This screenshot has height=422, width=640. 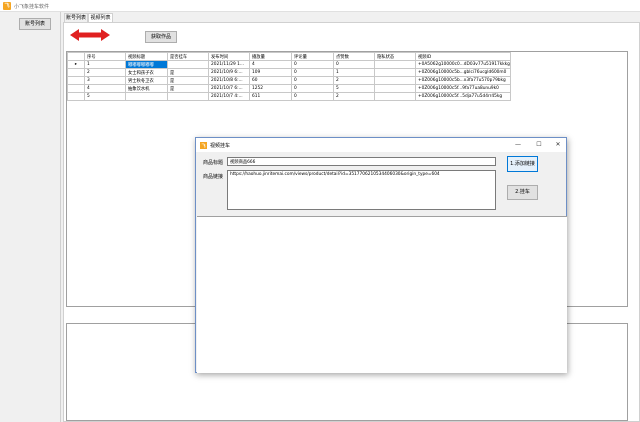 What do you see at coordinates (146, 72) in the screenshot?
I see `table-cell: 女士和孩子衣` at bounding box center [146, 72].